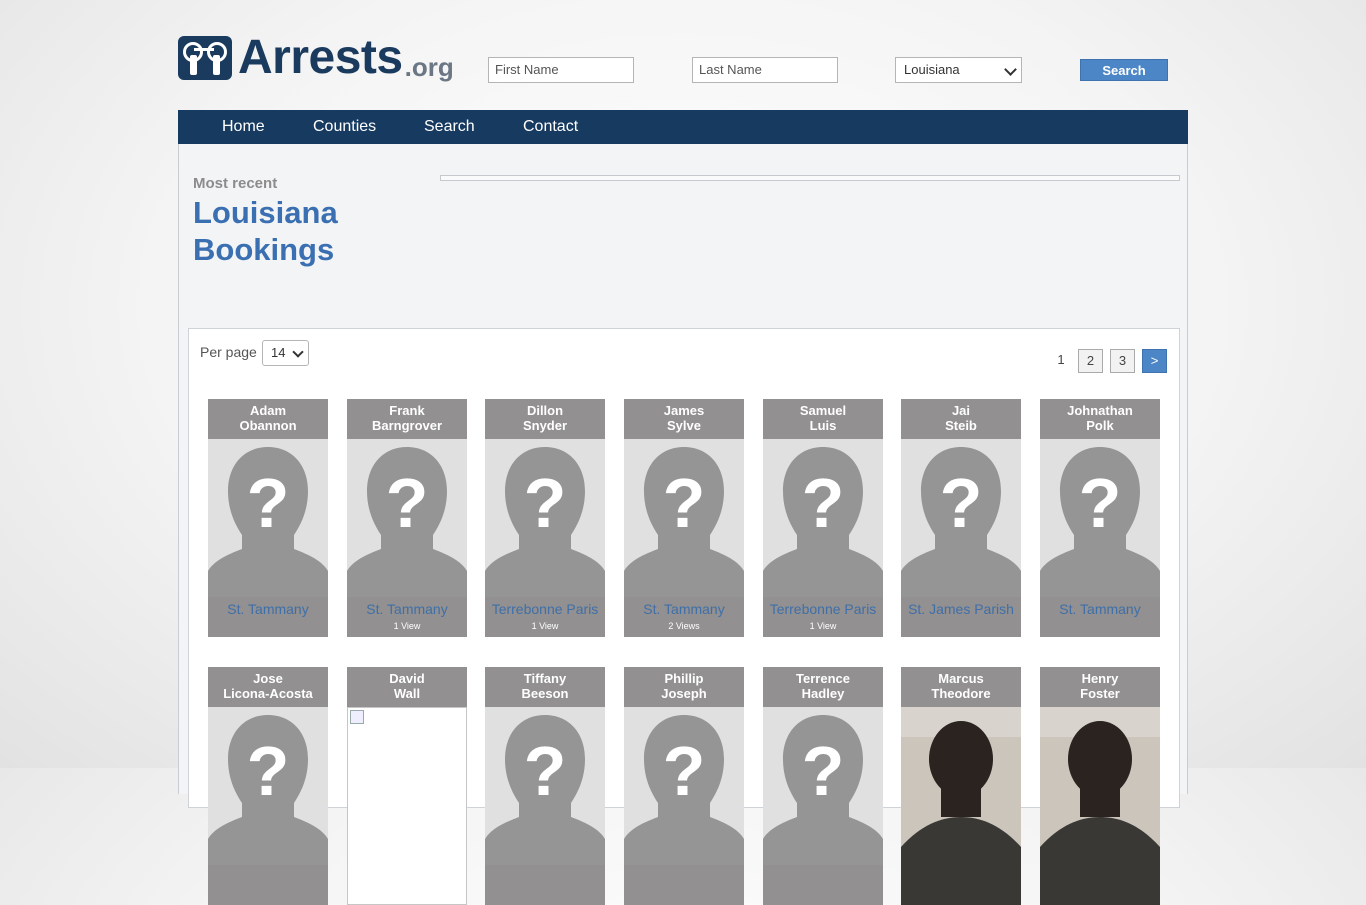 The height and width of the screenshot is (905, 1366). What do you see at coordinates (268, 425) in the screenshot?
I see `booking-last-name: Obannon` at bounding box center [268, 425].